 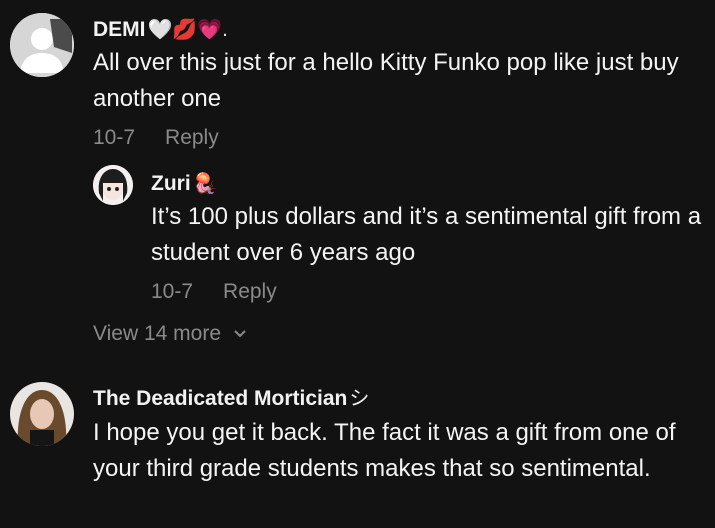 What do you see at coordinates (172, 291) in the screenshot?
I see `reply-date: 10-7` at bounding box center [172, 291].